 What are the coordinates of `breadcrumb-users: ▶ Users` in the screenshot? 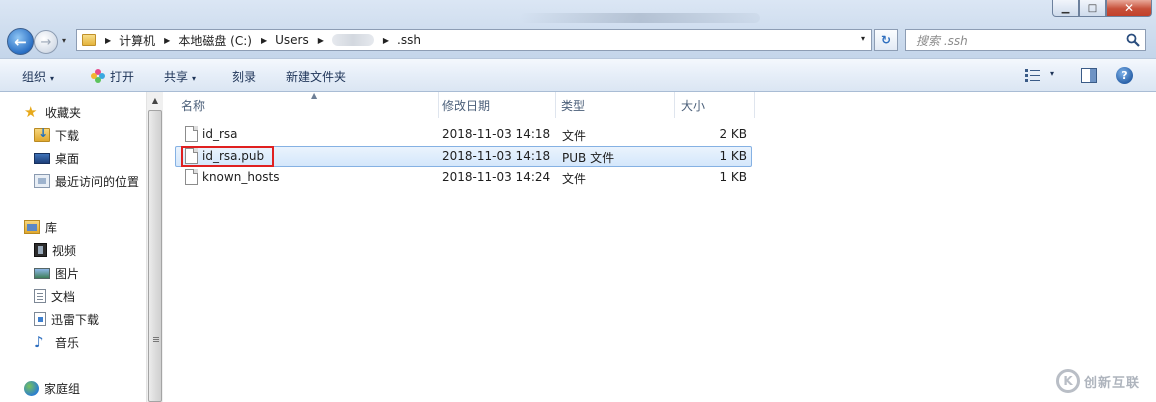 It's located at (280, 40).